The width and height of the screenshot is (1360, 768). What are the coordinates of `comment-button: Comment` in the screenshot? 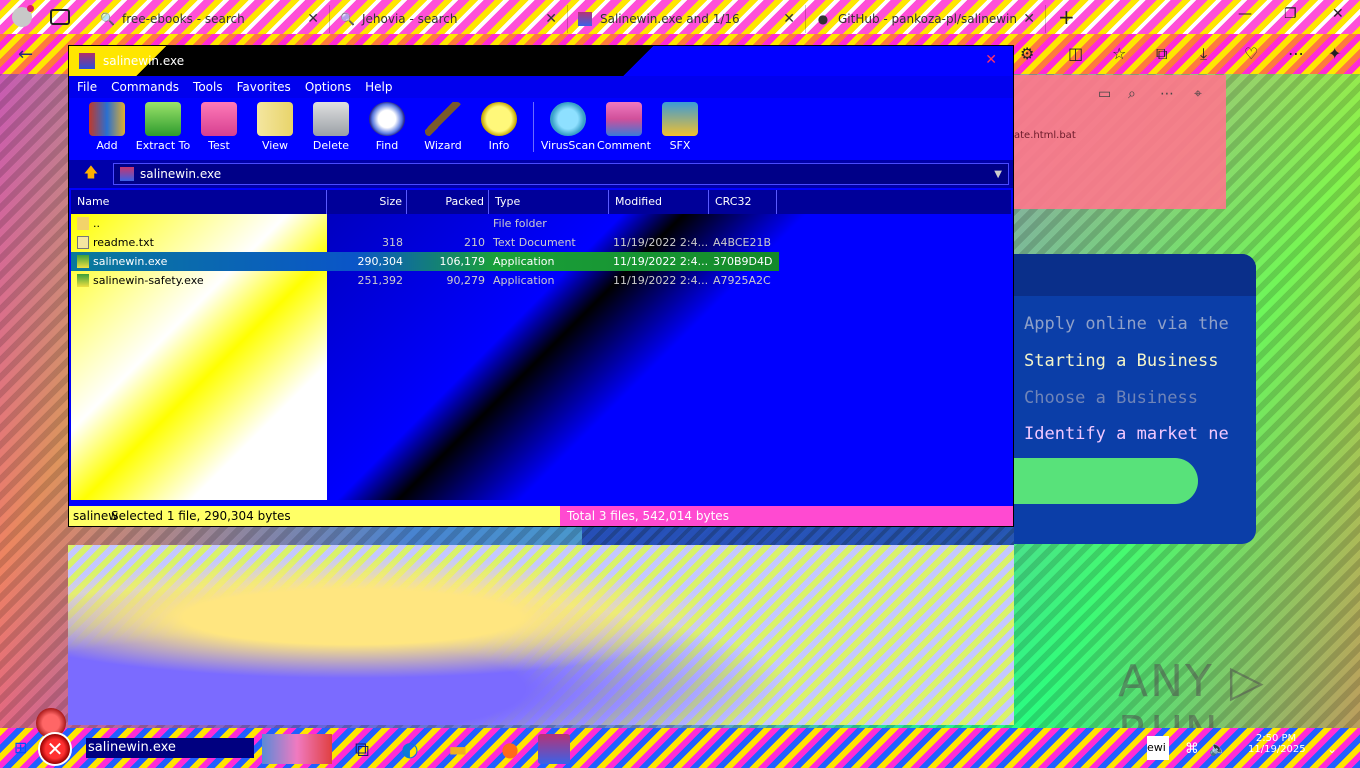 It's located at (624, 125).